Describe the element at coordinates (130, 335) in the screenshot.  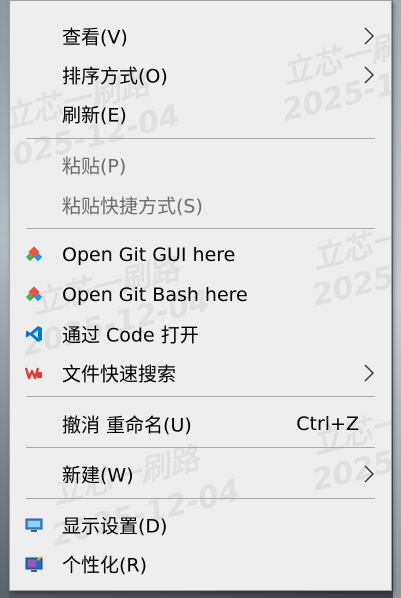
I see `menu-item-label: 通过 Code 打开` at that location.